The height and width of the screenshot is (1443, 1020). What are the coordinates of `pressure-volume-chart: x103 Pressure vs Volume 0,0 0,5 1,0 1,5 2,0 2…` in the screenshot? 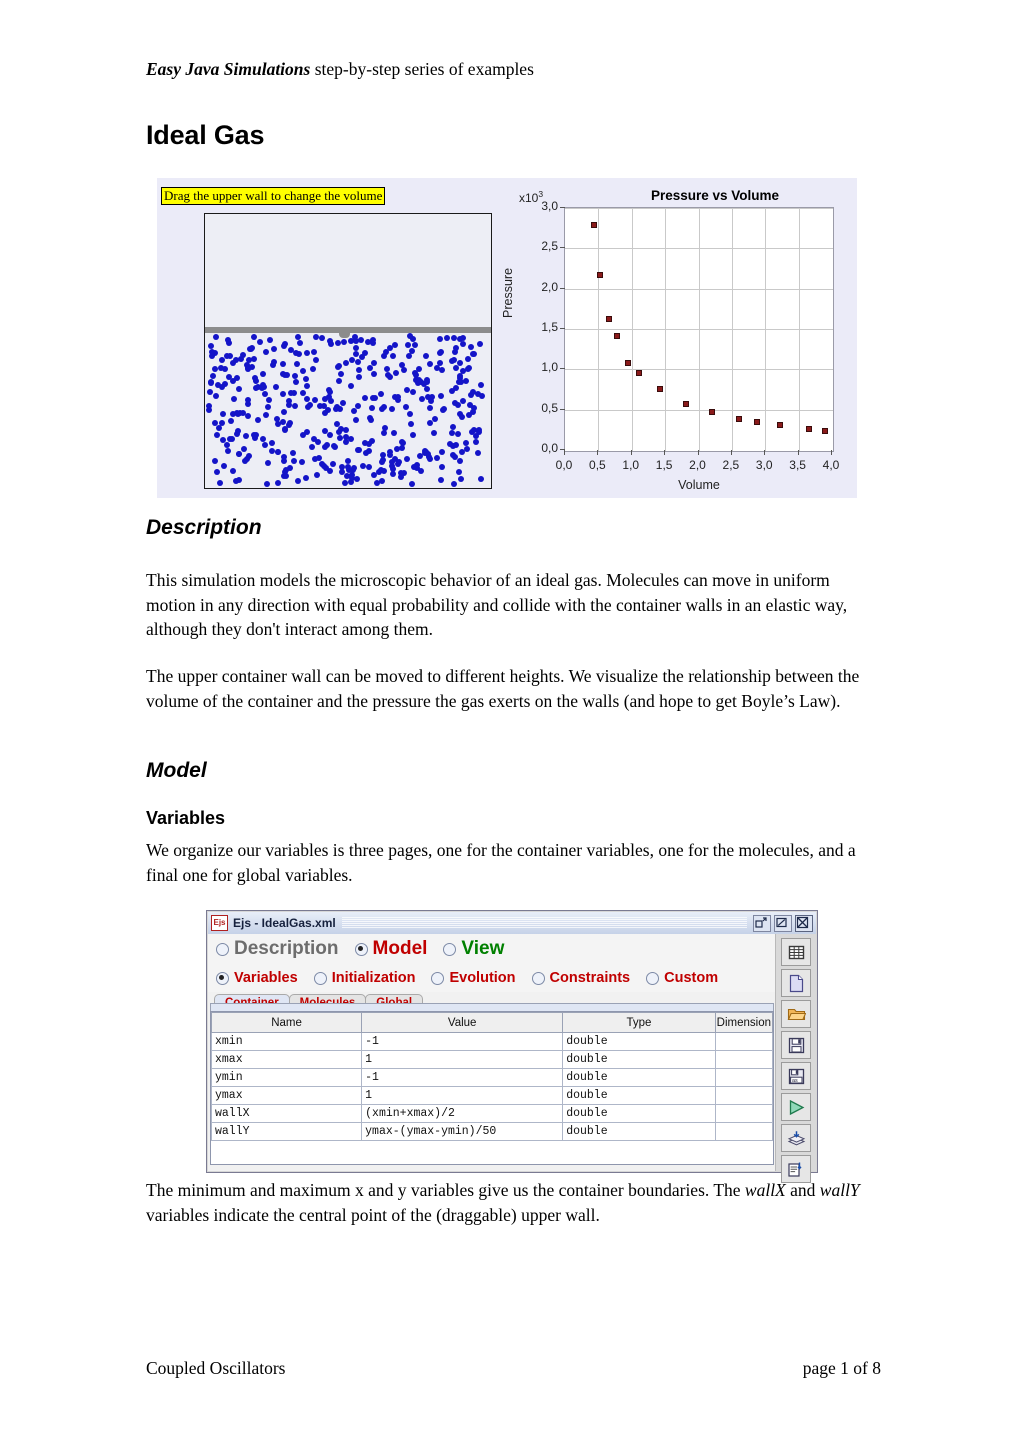 It's located at (679, 338).